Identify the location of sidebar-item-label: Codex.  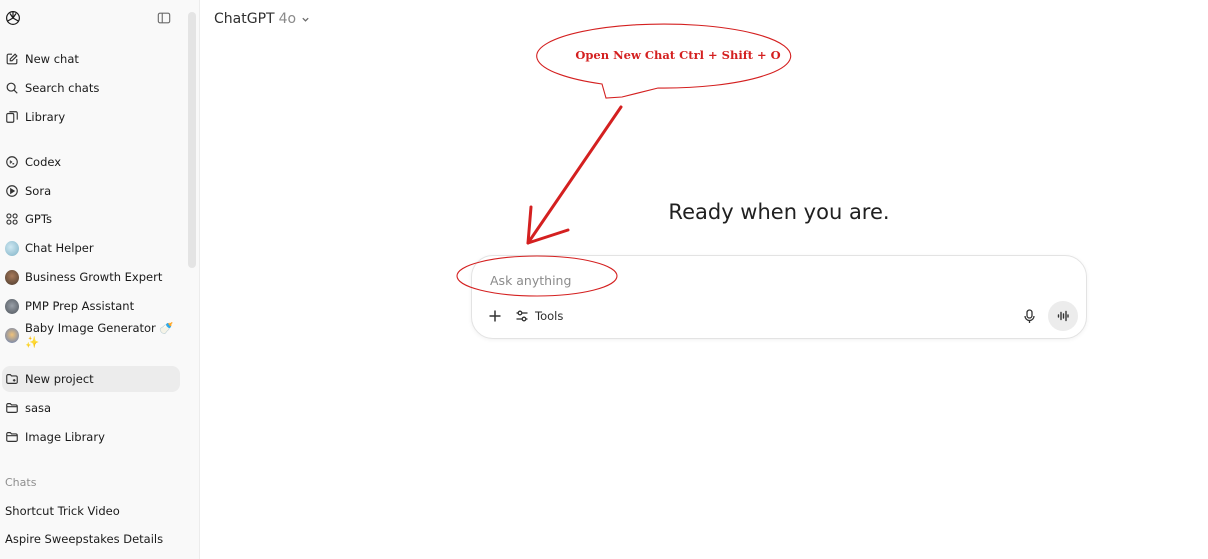
(43, 162).